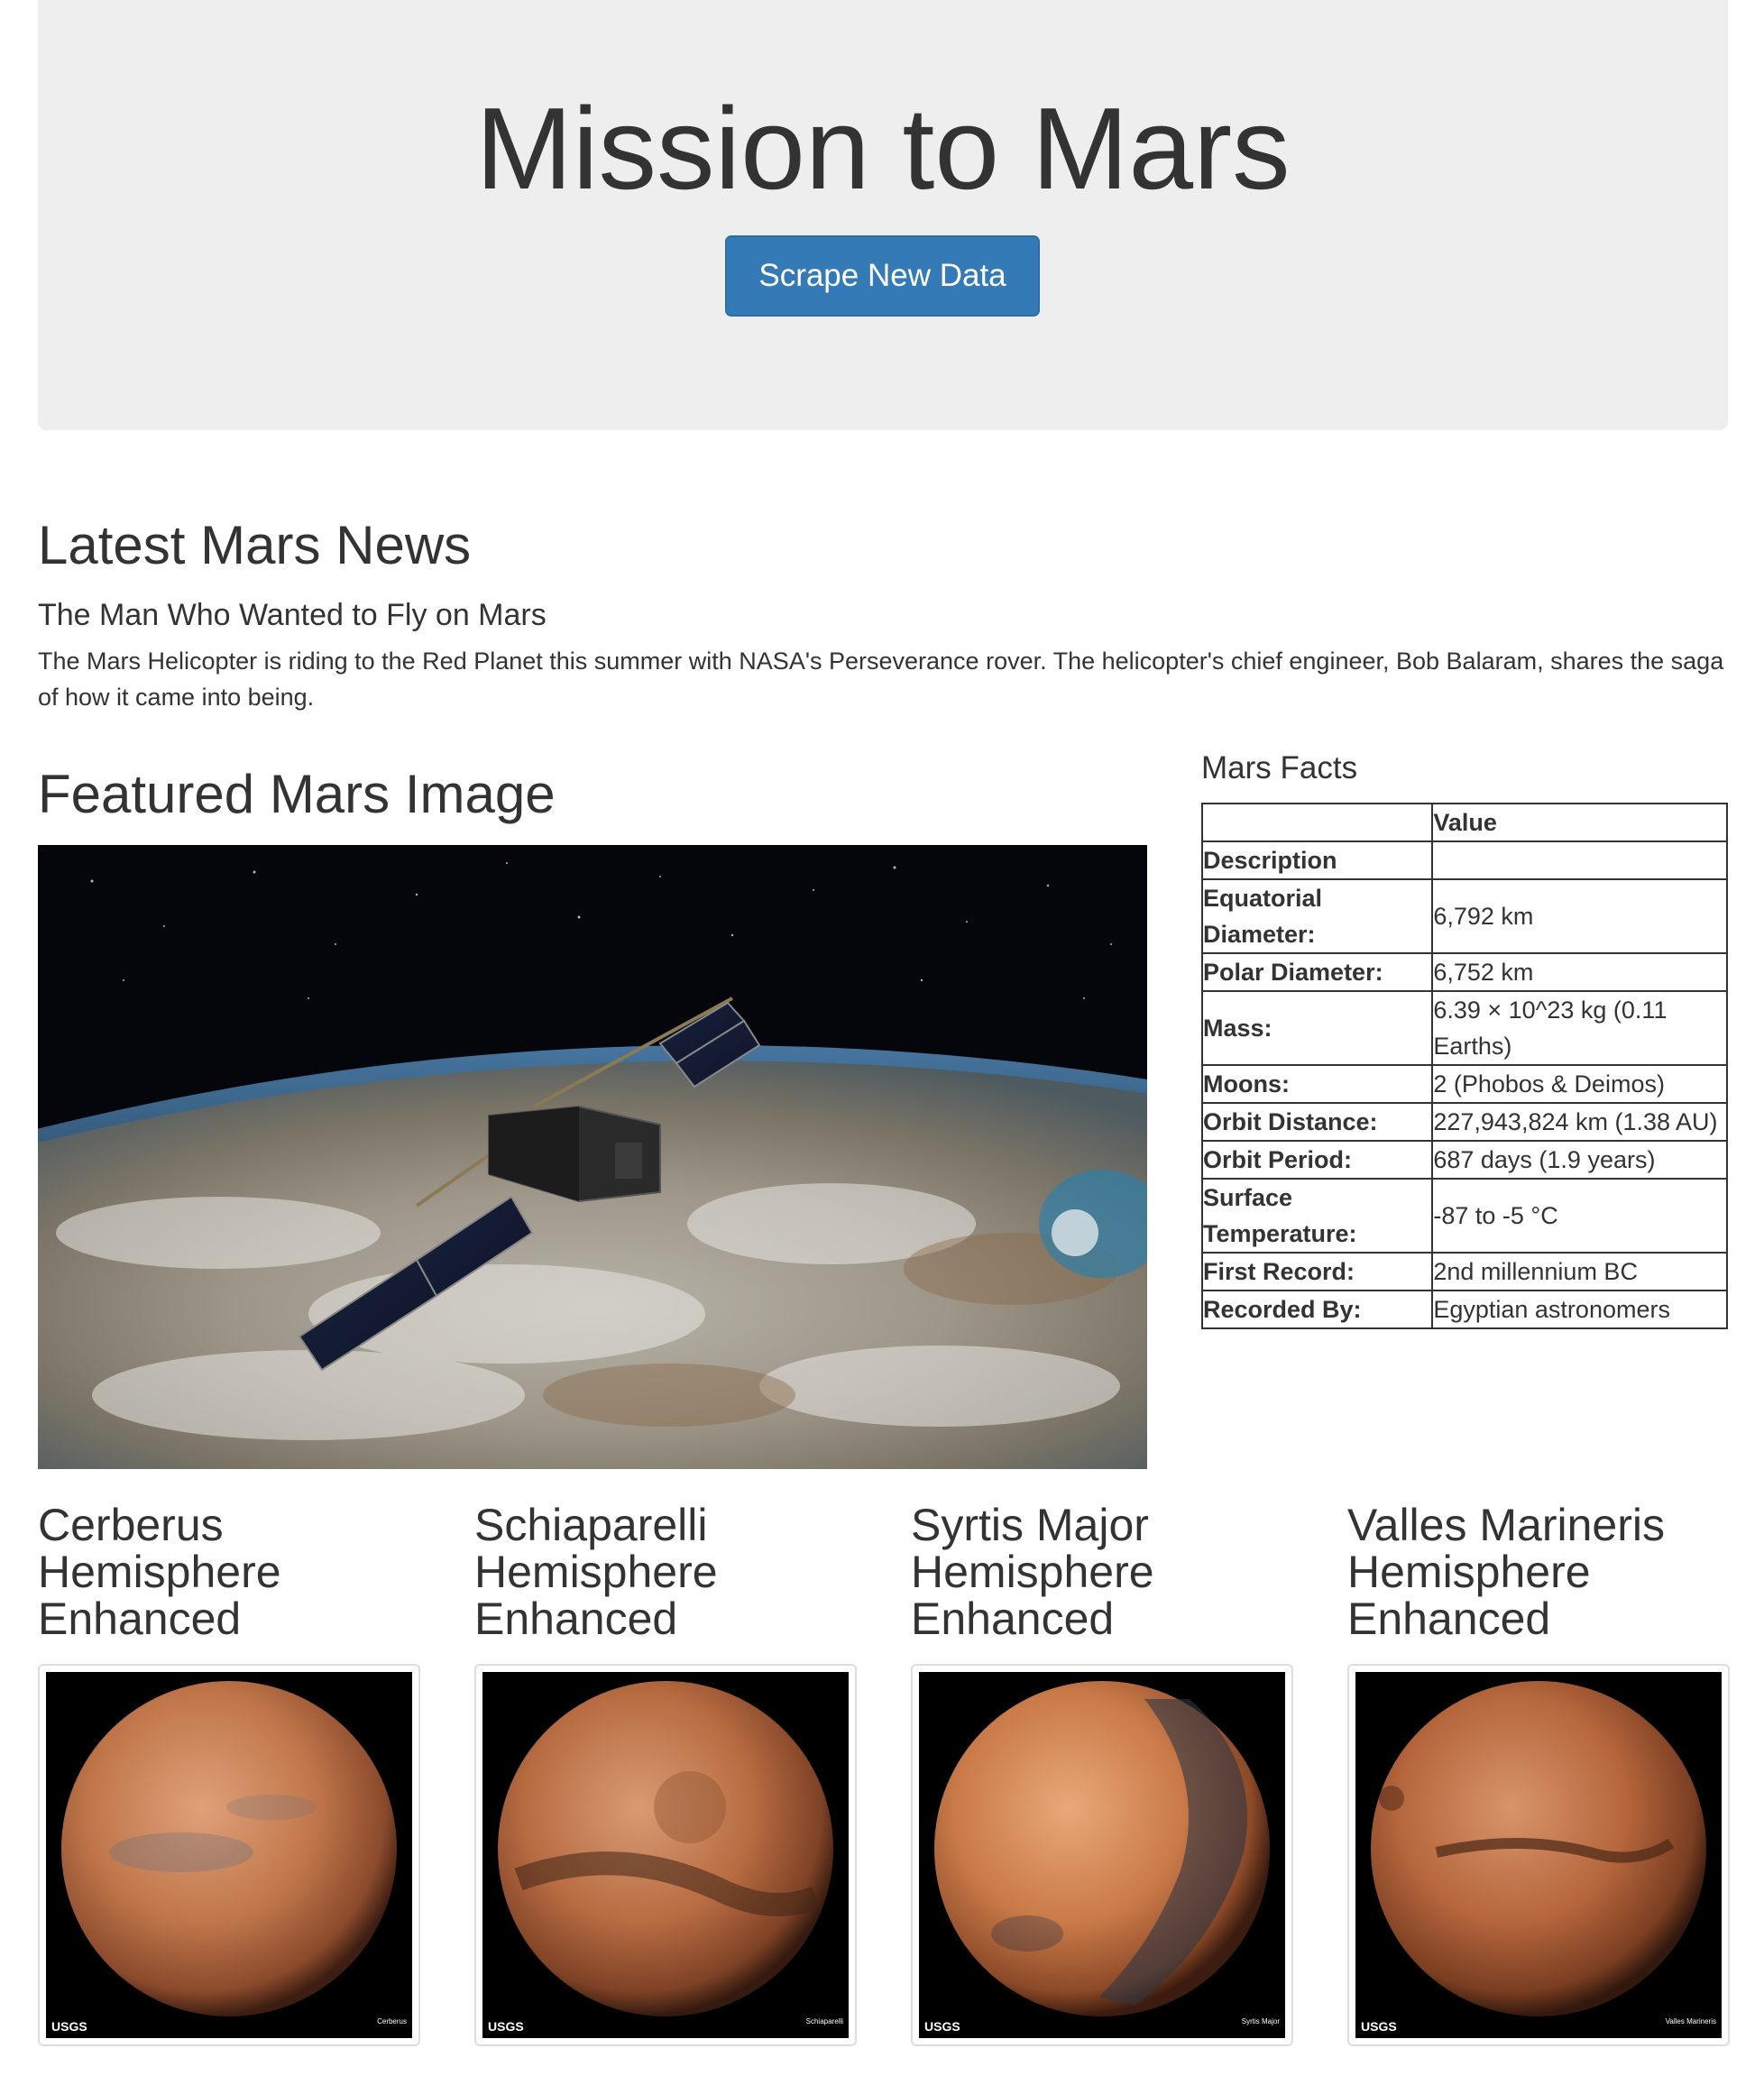 Image resolution: width=1764 pixels, height=2085 pixels. Describe the element at coordinates (159, 1572) in the screenshot. I see `hemisphere-title: Cerberus Hemisphere Enhanced` at that location.